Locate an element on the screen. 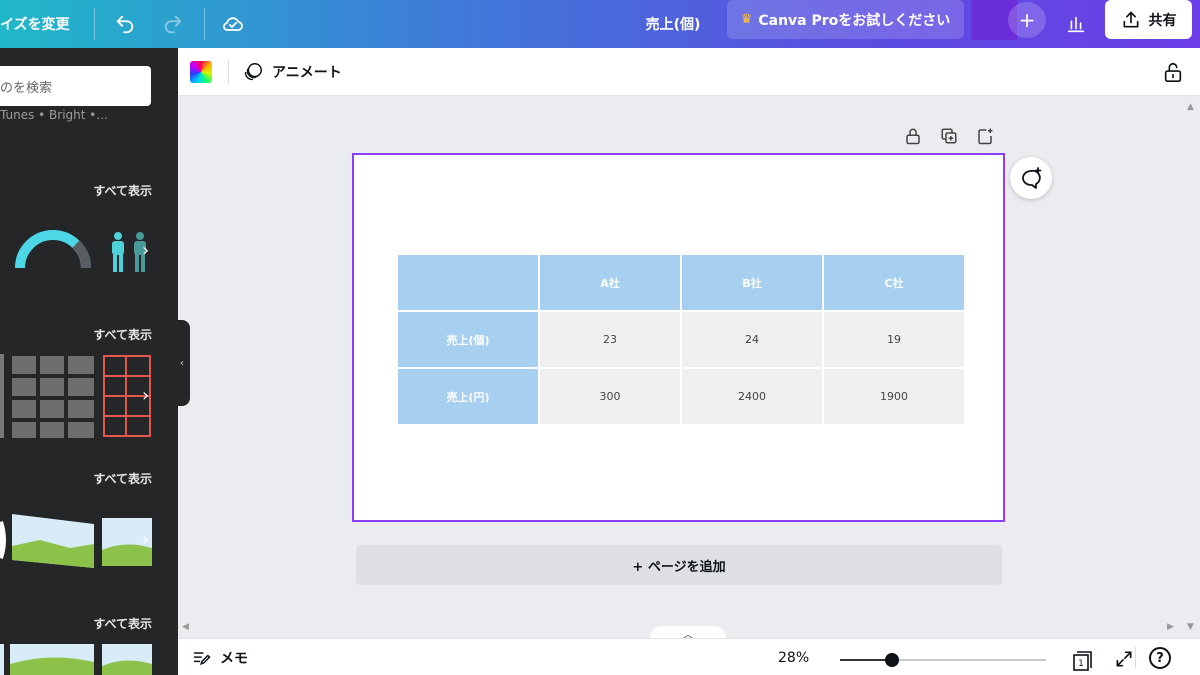 This screenshot has width=1200, height=675. scroll-up-icon: ▲ is located at coordinates (1190, 107).